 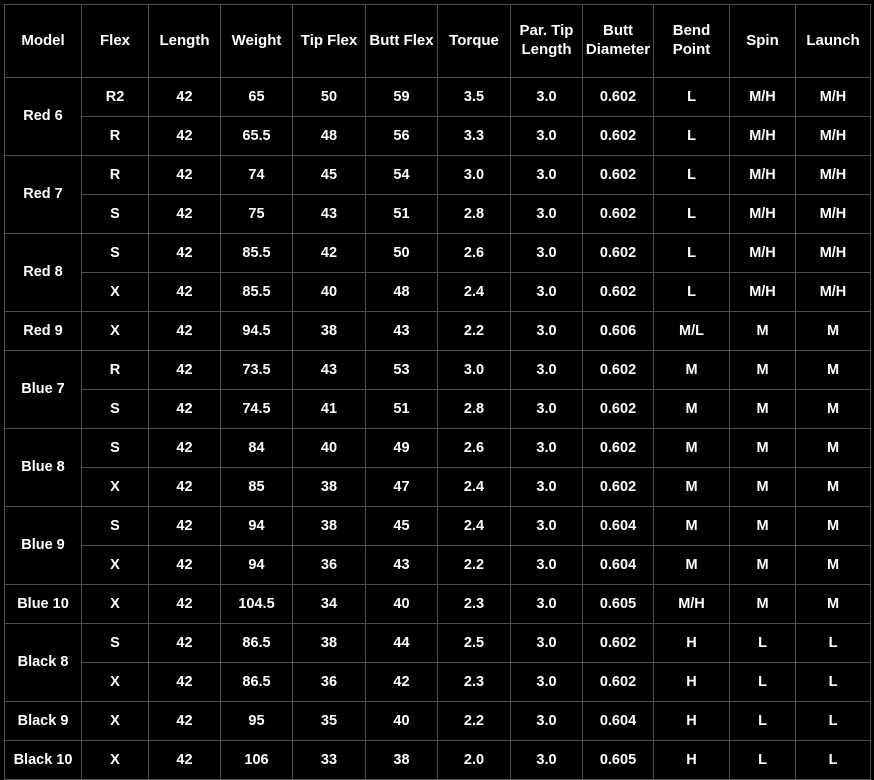 I want to click on cell-flex: R, so click(x=115, y=136).